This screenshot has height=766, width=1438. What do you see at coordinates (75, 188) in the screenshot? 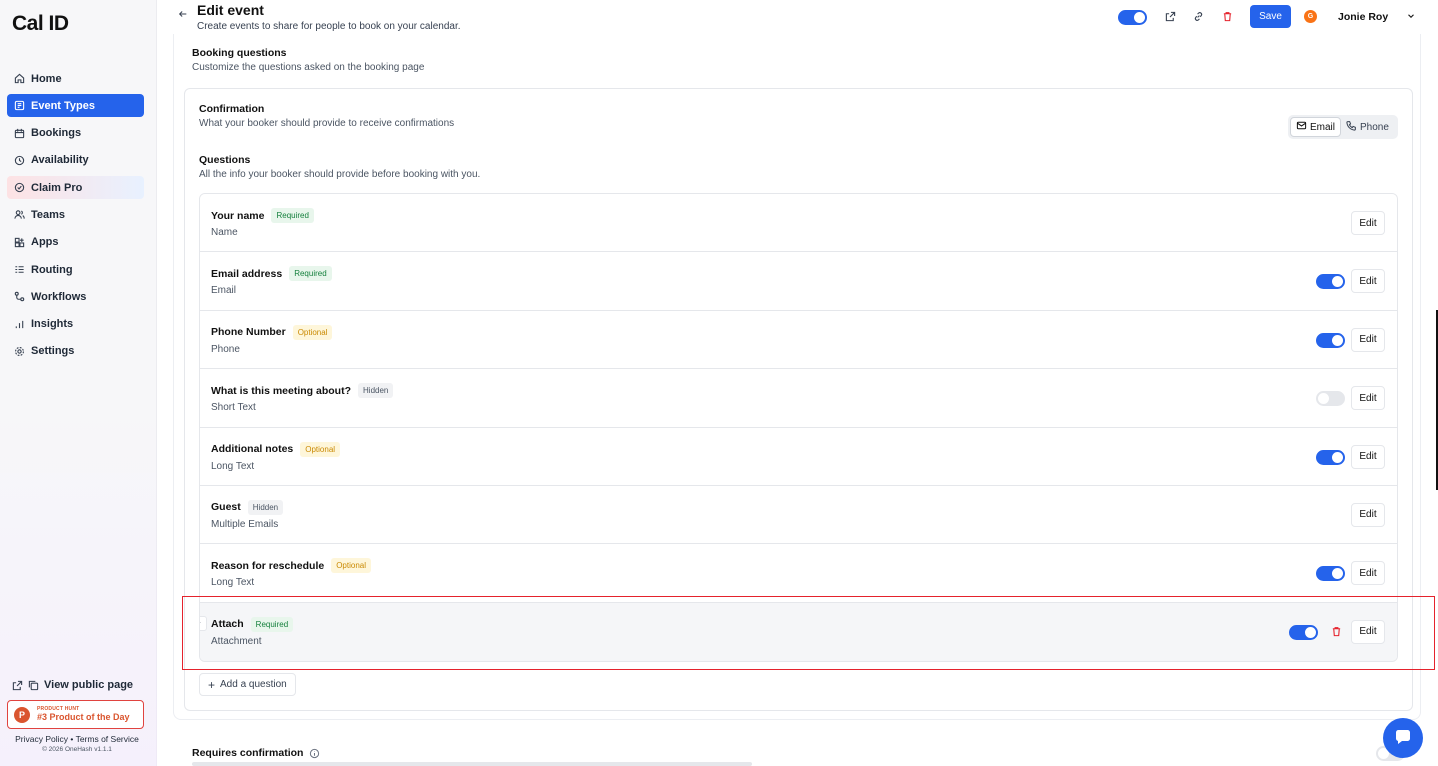
I see `sidebar-item-claim-pro: Claim Pro` at bounding box center [75, 188].